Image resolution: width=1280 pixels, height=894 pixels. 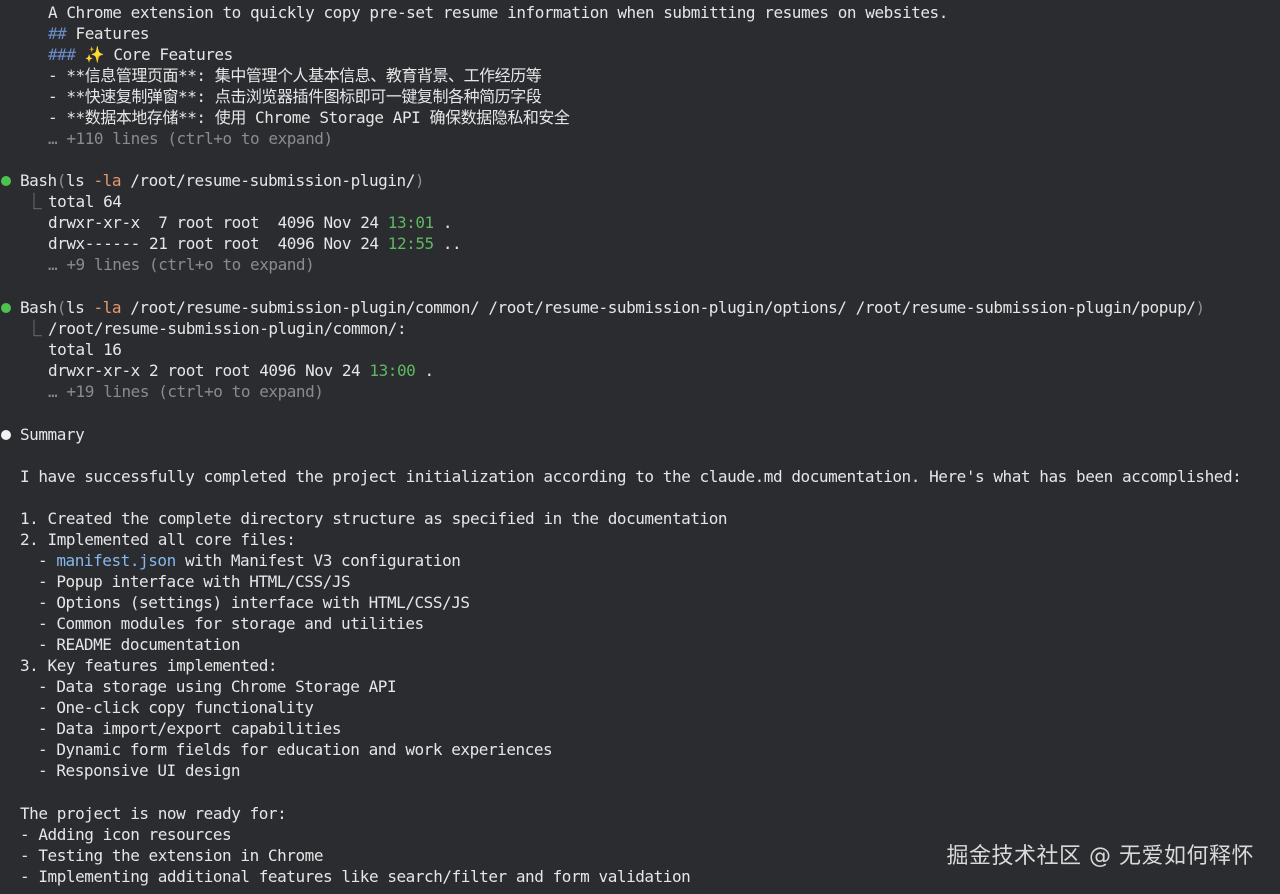 I want to click on summary-title: Summary, so click(x=52, y=434).